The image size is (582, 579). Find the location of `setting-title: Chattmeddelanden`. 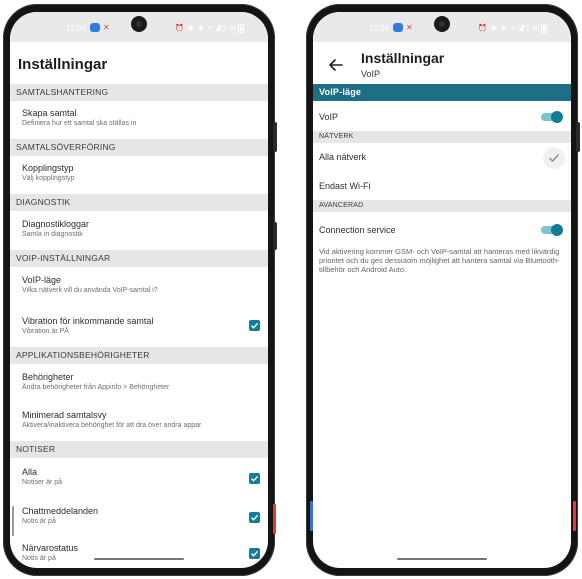

setting-title: Chattmeddelanden is located at coordinates (60, 511).